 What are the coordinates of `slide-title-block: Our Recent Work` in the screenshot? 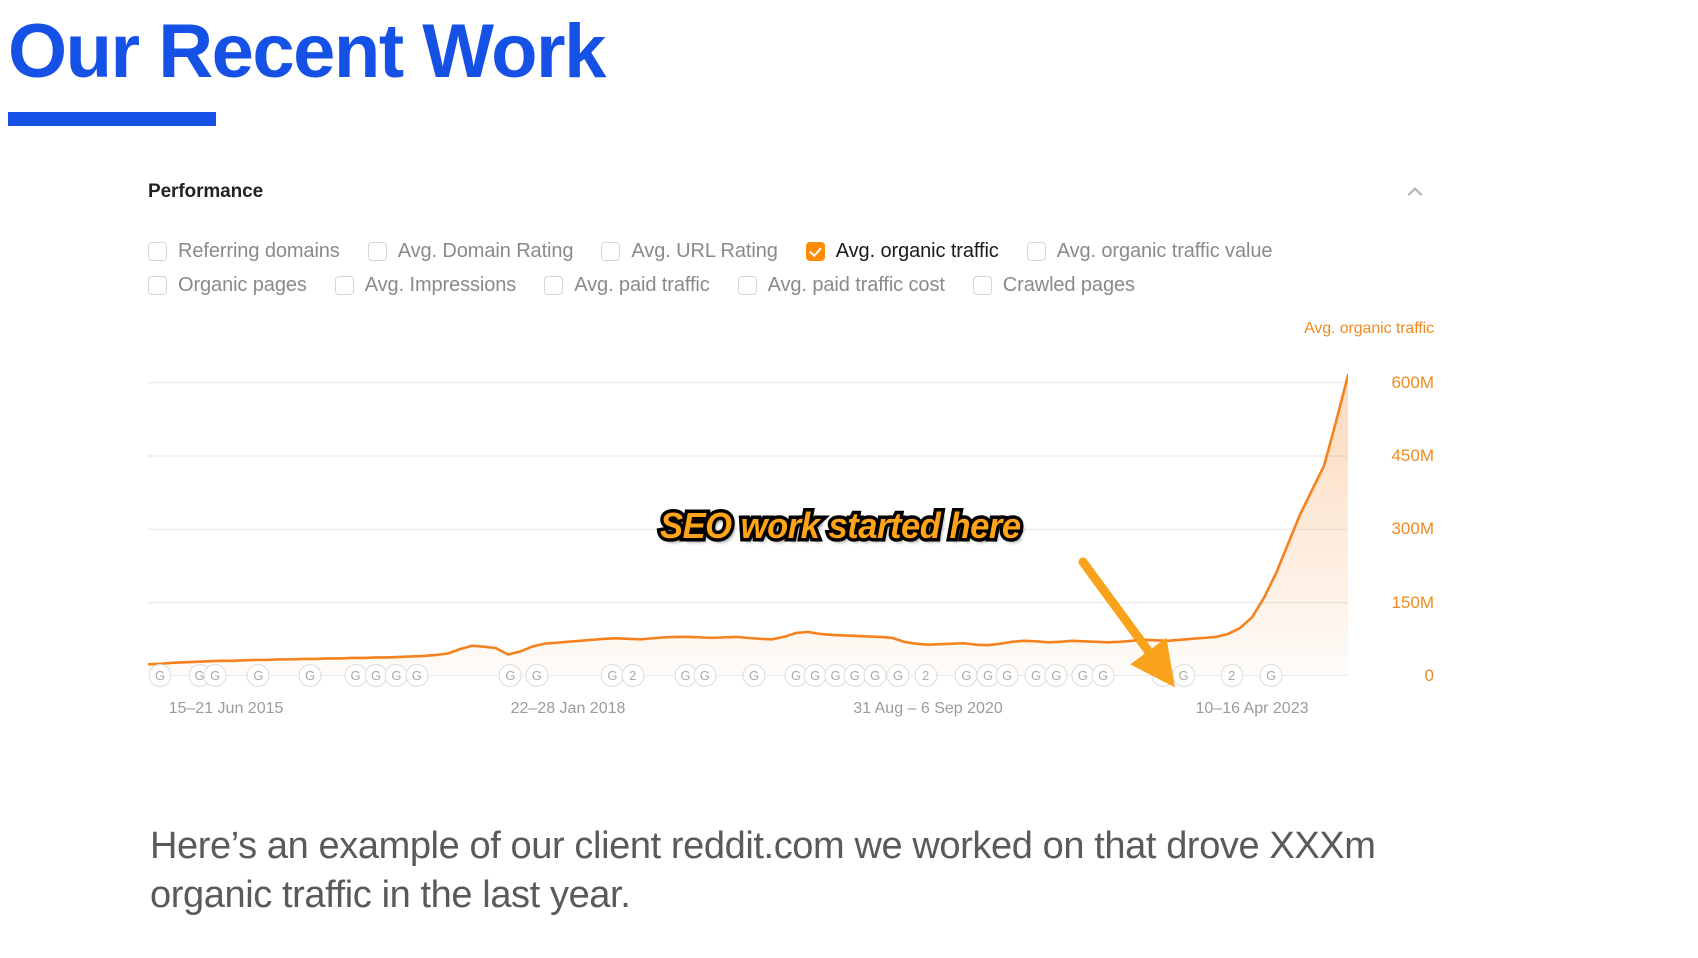 It's located at (307, 67).